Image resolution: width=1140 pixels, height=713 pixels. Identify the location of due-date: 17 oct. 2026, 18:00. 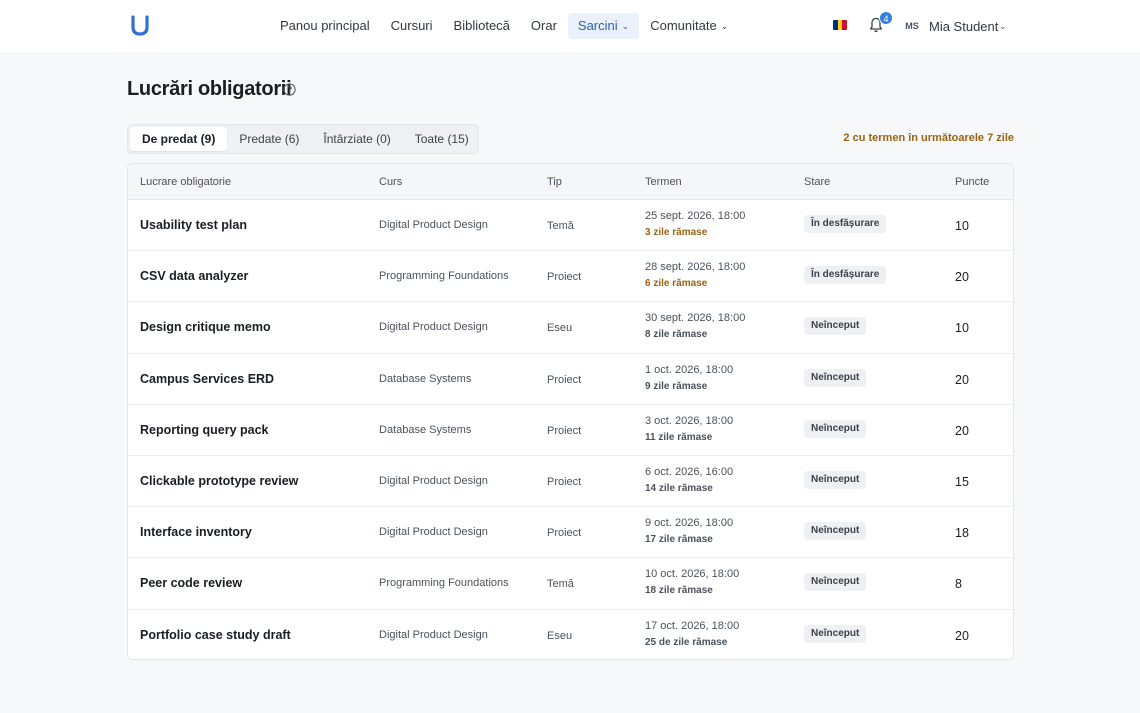
(692, 625).